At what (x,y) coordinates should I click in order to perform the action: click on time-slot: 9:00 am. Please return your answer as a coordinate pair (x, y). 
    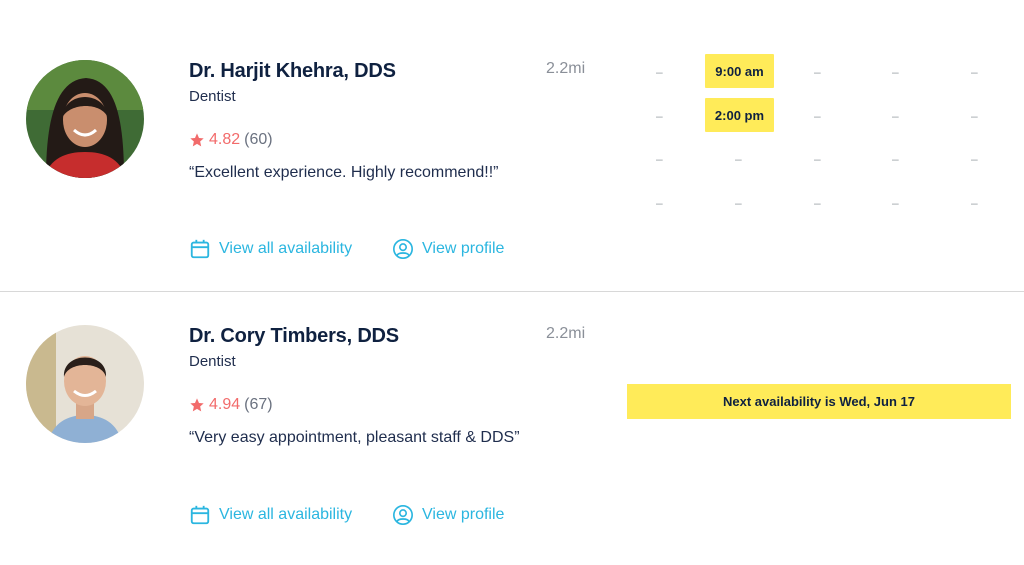
    Looking at the image, I should click on (739, 71).